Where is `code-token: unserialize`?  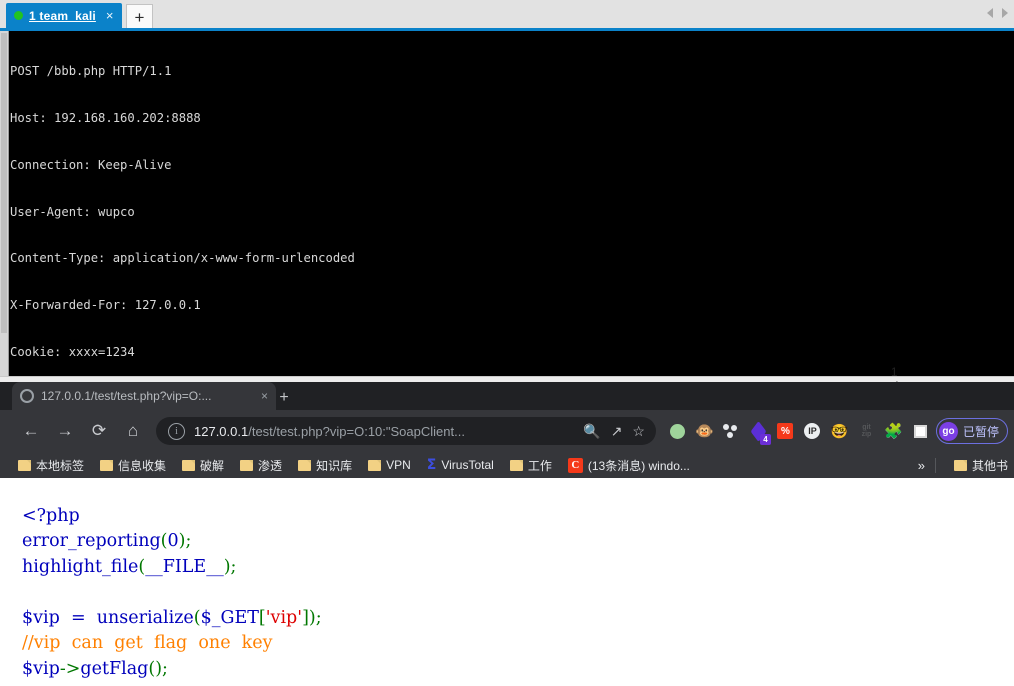 code-token: unserialize is located at coordinates (145, 617).